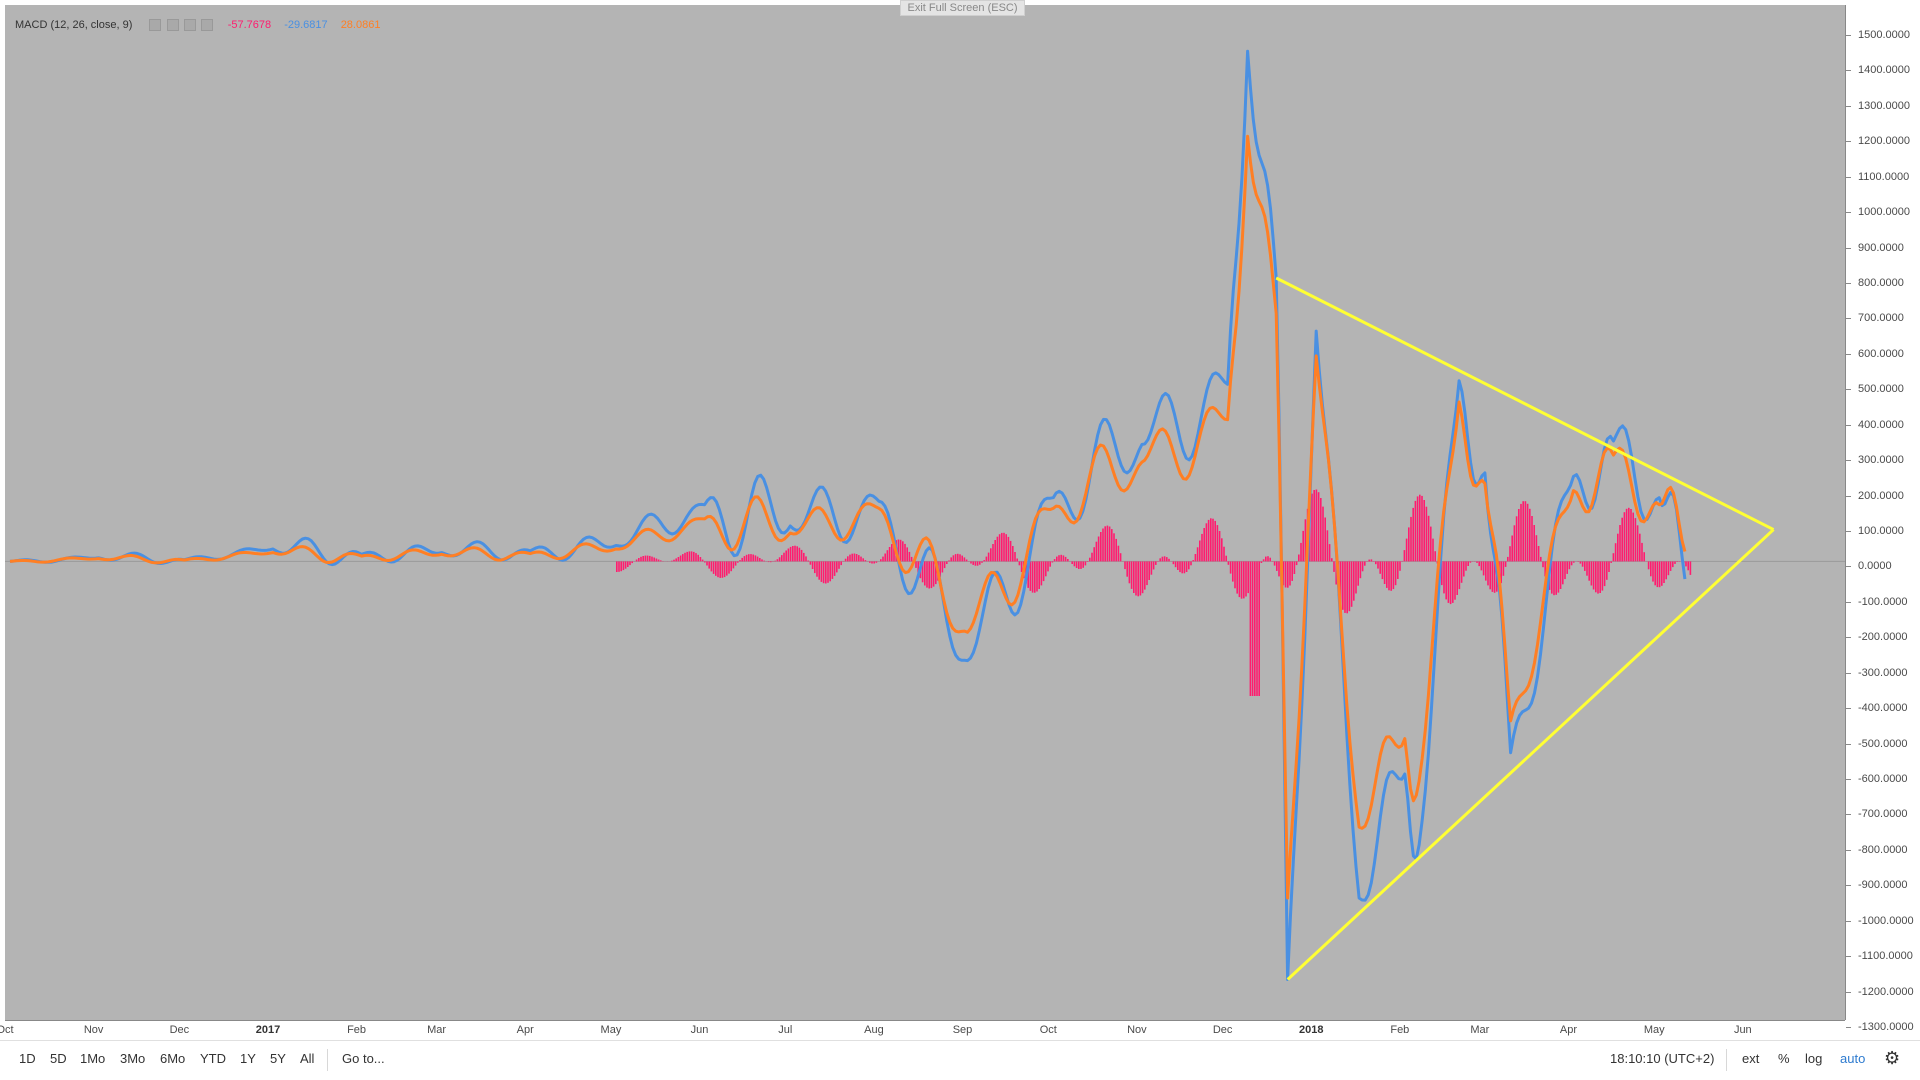 The image size is (1920, 1080). Describe the element at coordinates (92, 1058) in the screenshot. I see `range-1mo-button: 1Mo` at that location.